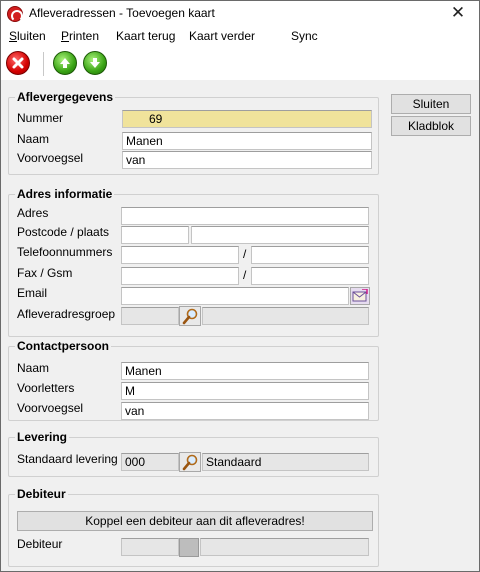  I want to click on menu-printen-mnemonic: P, so click(65, 36).